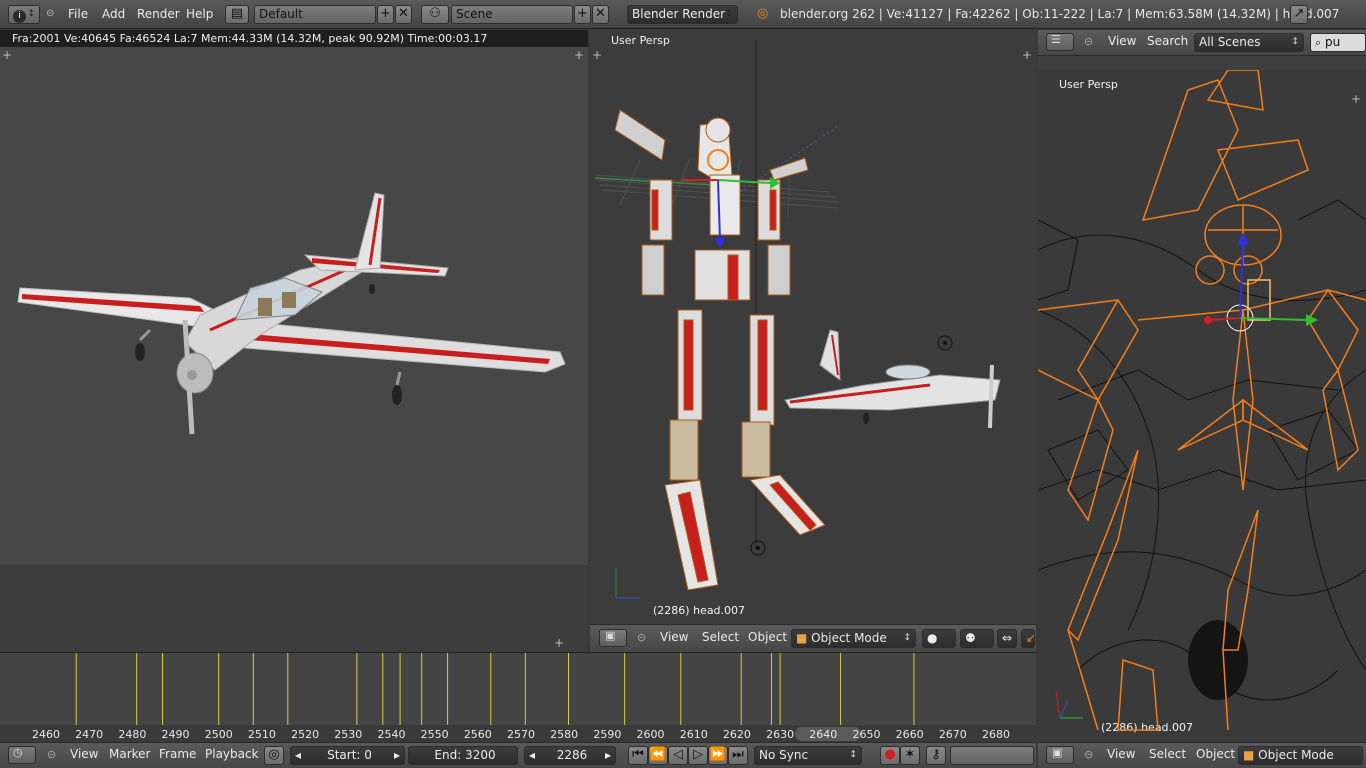 Image resolution: width=1366 pixels, height=768 pixels. I want to click on ruler-tick-label: 2600, so click(651, 734).